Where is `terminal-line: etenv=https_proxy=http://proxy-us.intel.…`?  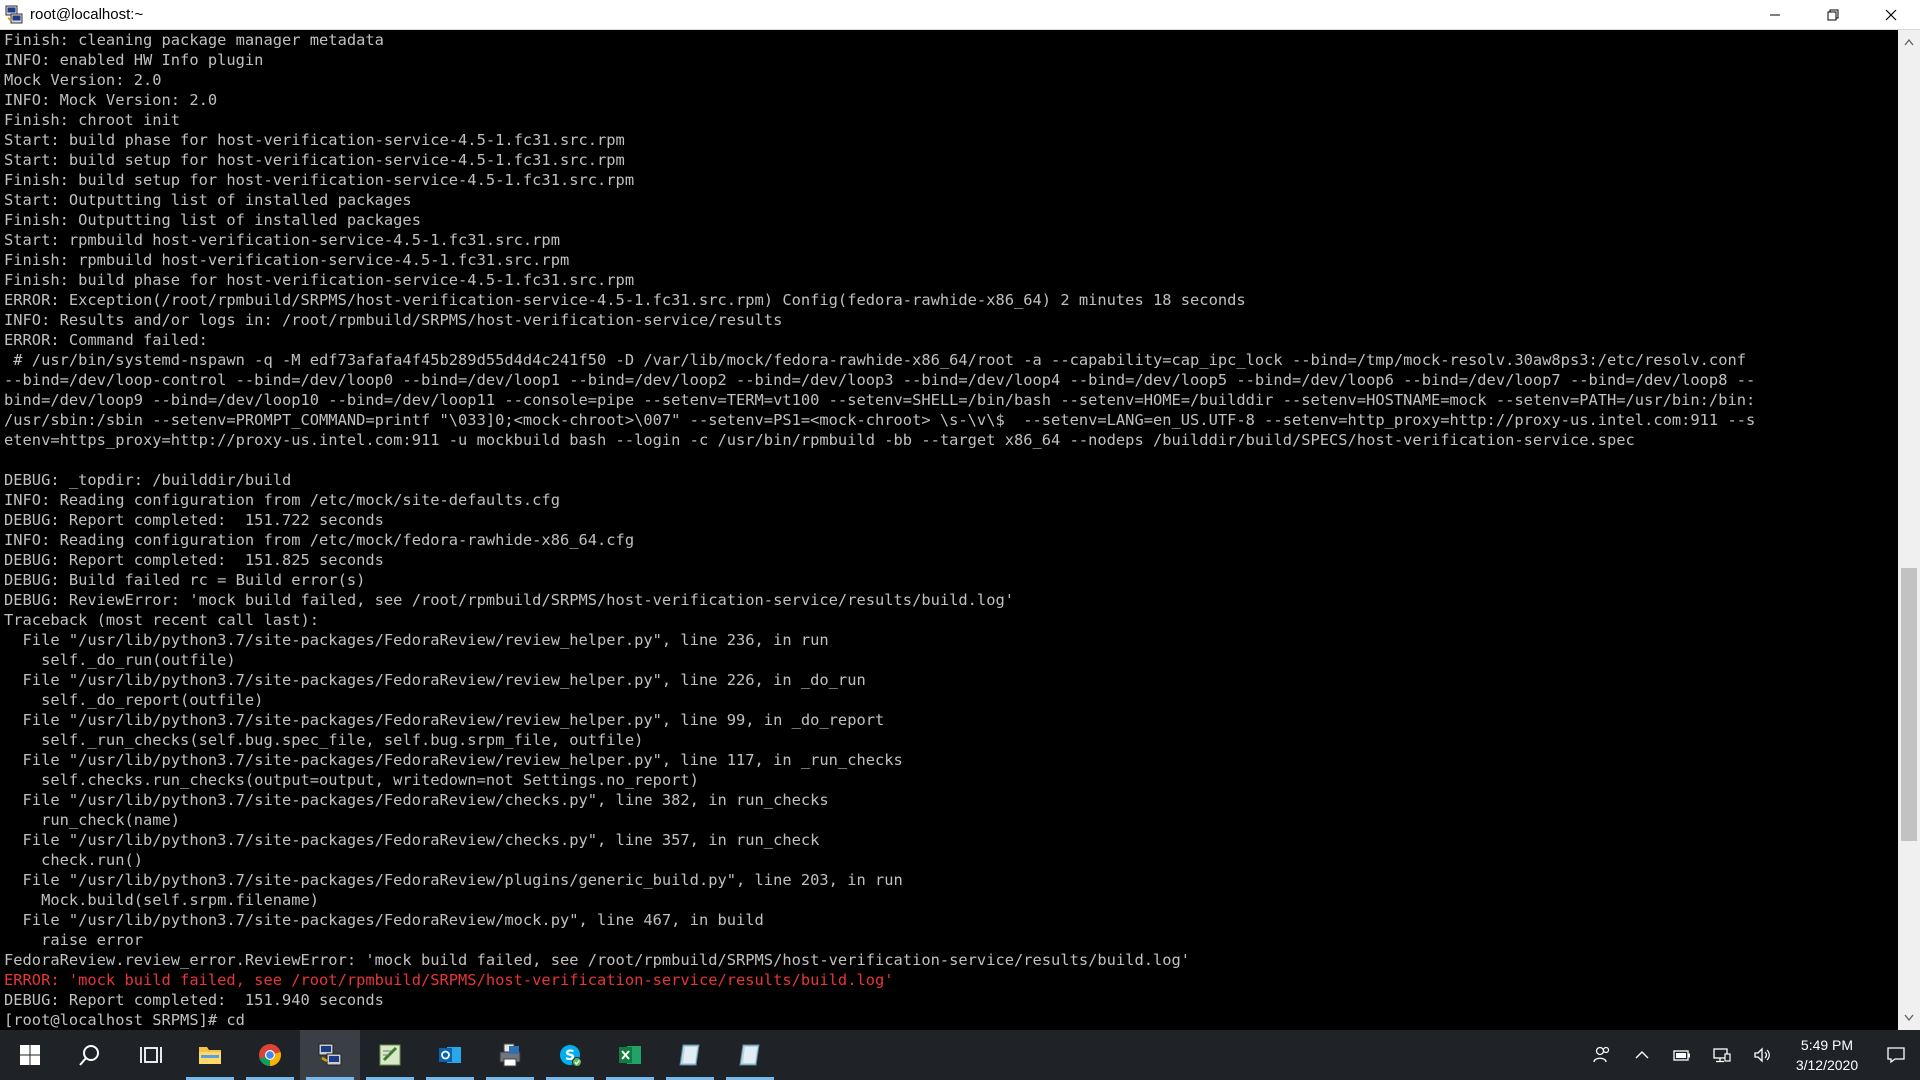
terminal-line: etenv=https_proxy=http://proxy-us.intel.… is located at coordinates (819, 440).